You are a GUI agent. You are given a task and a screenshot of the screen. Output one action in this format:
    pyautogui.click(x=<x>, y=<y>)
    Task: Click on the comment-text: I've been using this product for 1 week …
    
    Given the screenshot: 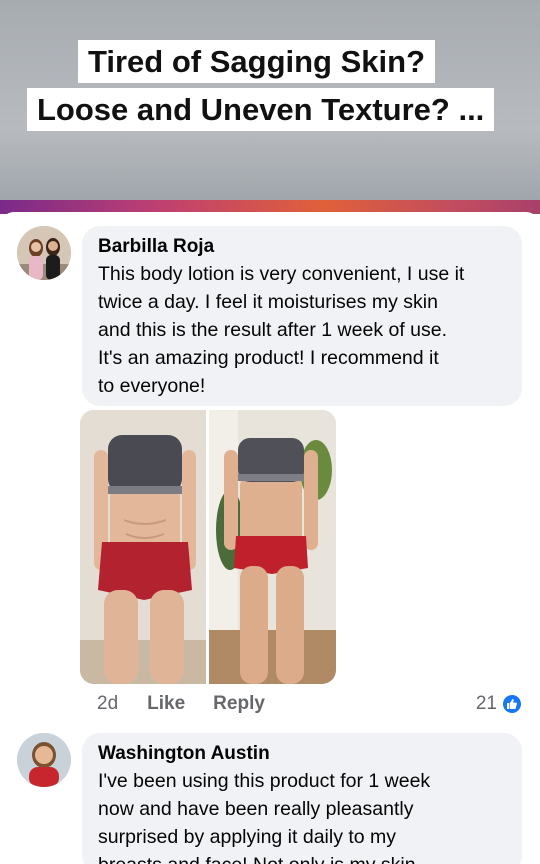 What is the action you would take?
    pyautogui.click(x=302, y=815)
    